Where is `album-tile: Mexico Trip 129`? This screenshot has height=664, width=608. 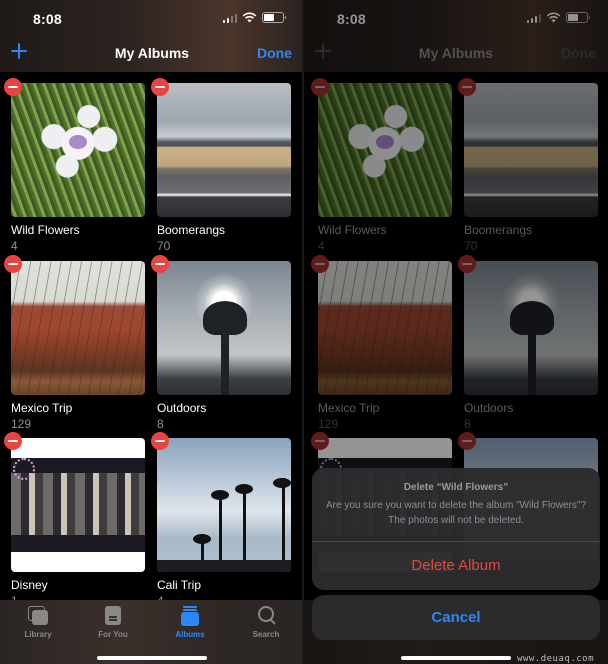
album-tile: Mexico Trip 129 is located at coordinates (78, 346).